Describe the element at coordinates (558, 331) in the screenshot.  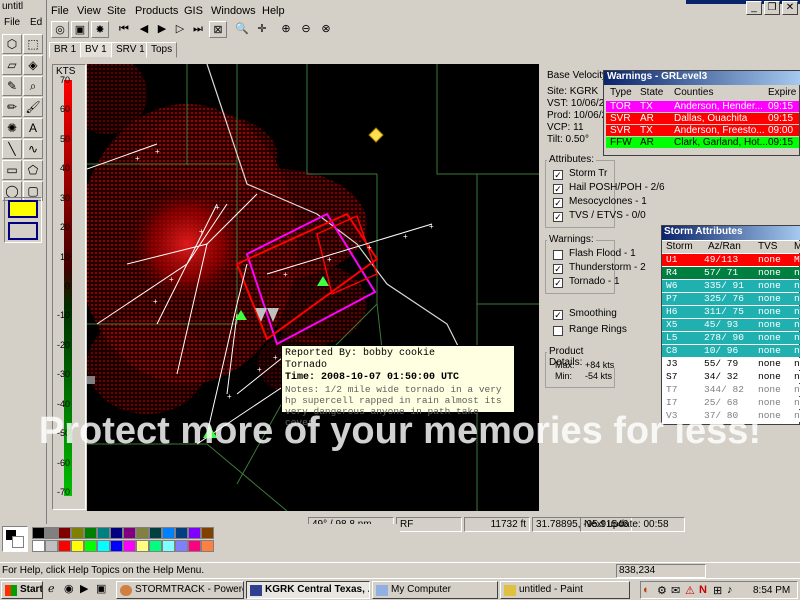
I see `range-rings-checkbox` at that location.